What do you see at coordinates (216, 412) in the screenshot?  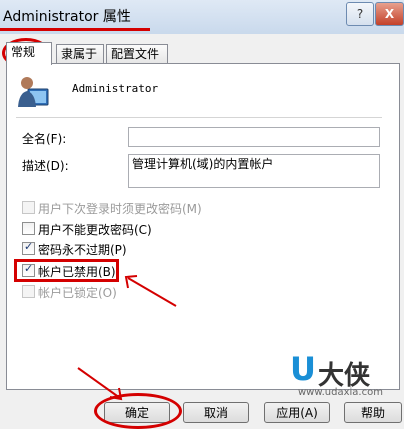 I see `cancel-button: 取消` at bounding box center [216, 412].